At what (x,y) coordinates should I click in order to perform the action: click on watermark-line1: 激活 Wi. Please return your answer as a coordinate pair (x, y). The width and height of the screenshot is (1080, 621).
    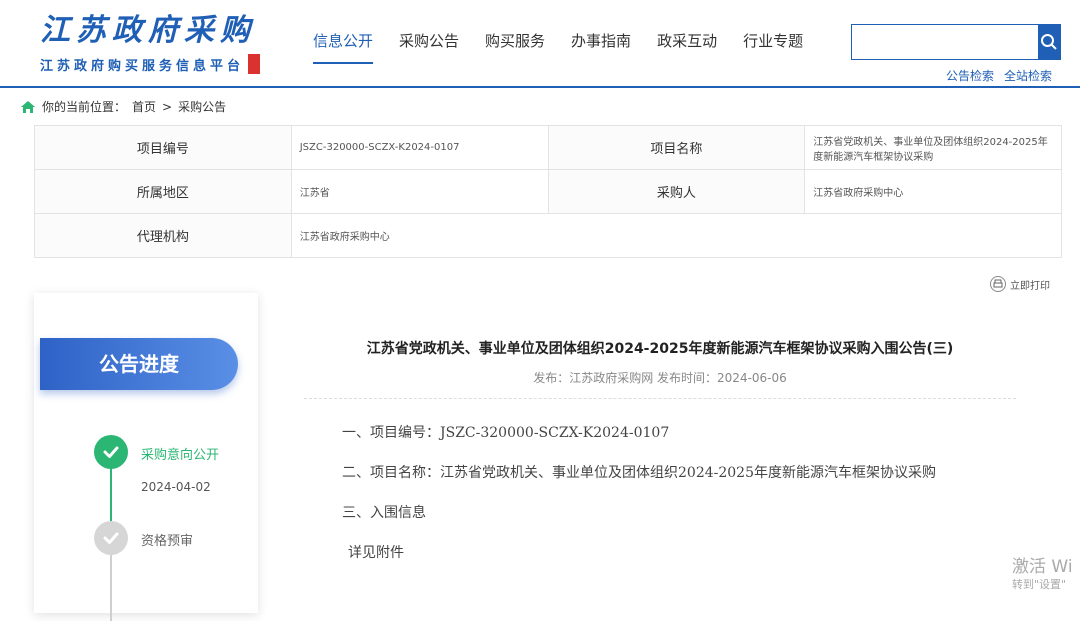
    Looking at the image, I should click on (1042, 567).